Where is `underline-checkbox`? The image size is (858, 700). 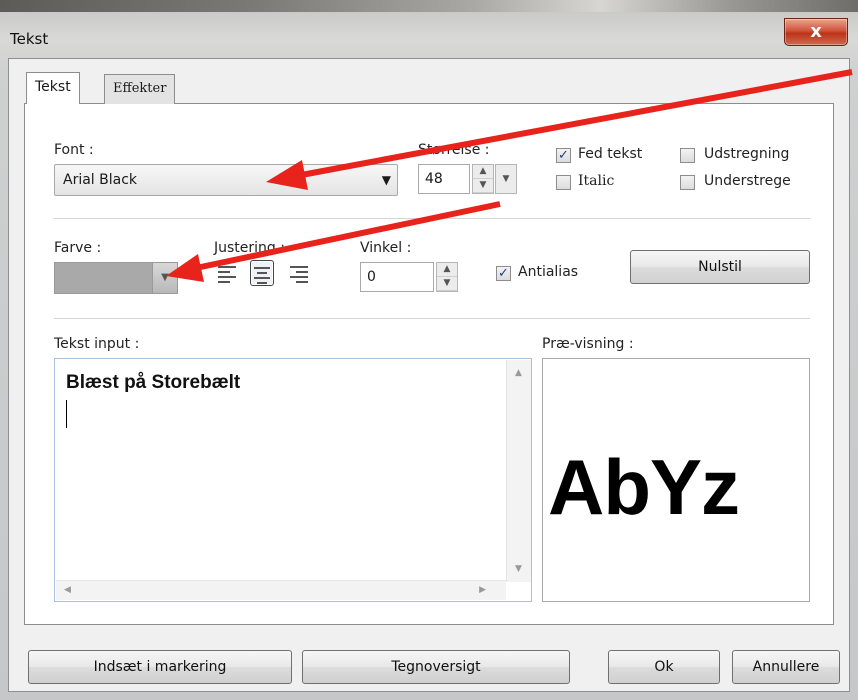
underline-checkbox is located at coordinates (687, 182).